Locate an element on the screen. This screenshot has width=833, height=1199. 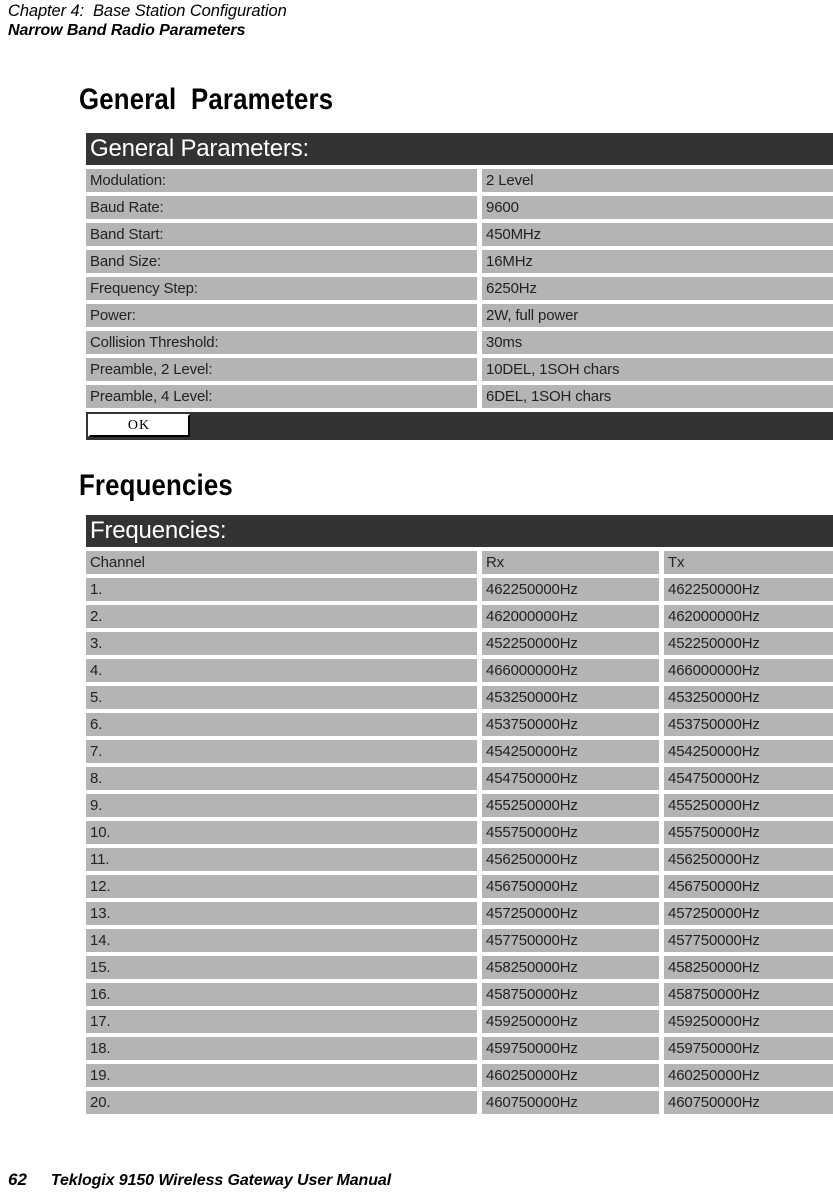
general-parameter-row: Modulation: 2 Level is located at coordinates (459, 180).